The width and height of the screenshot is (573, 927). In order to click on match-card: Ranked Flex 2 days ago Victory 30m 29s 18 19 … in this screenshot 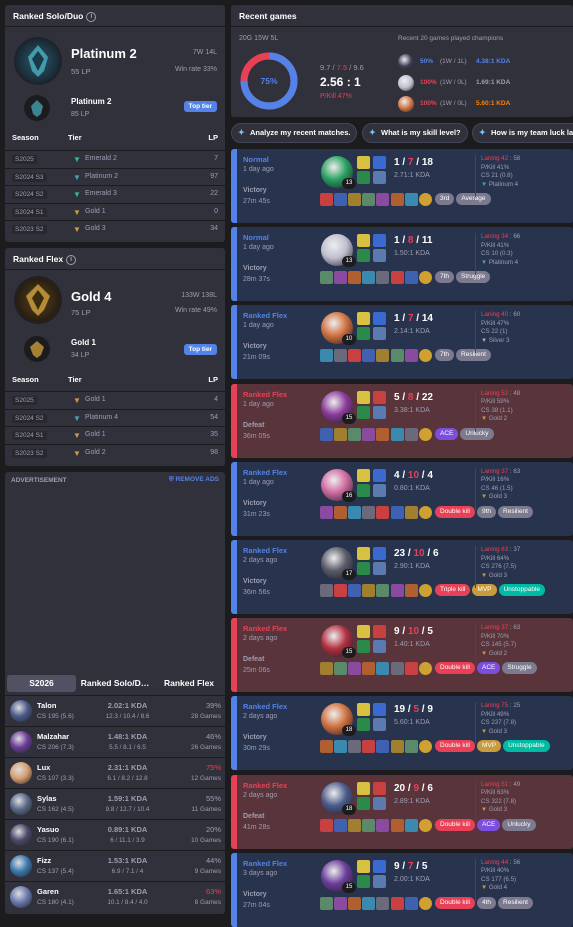, I will do `click(402, 733)`.